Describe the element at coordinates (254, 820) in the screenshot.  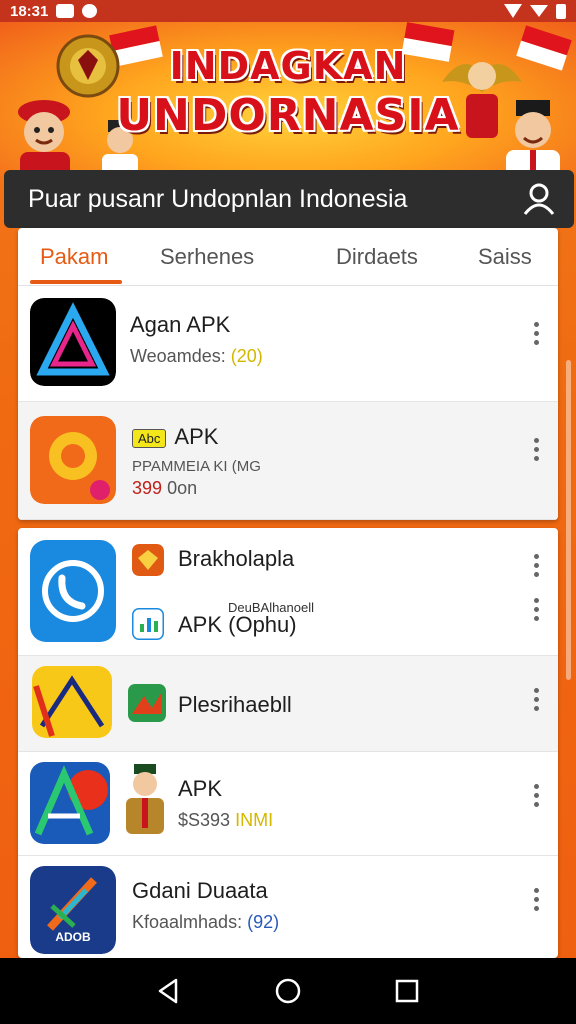
I see `app-subtitle-value: INMI` at that location.